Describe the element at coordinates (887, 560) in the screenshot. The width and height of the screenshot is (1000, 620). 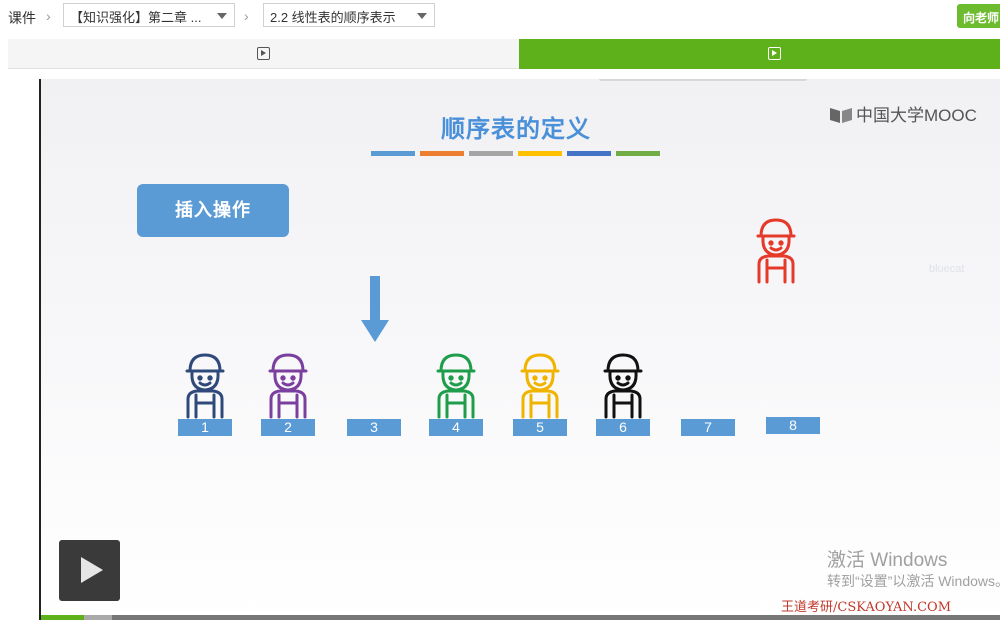
I see `activation-title: 激活 Windows` at that location.